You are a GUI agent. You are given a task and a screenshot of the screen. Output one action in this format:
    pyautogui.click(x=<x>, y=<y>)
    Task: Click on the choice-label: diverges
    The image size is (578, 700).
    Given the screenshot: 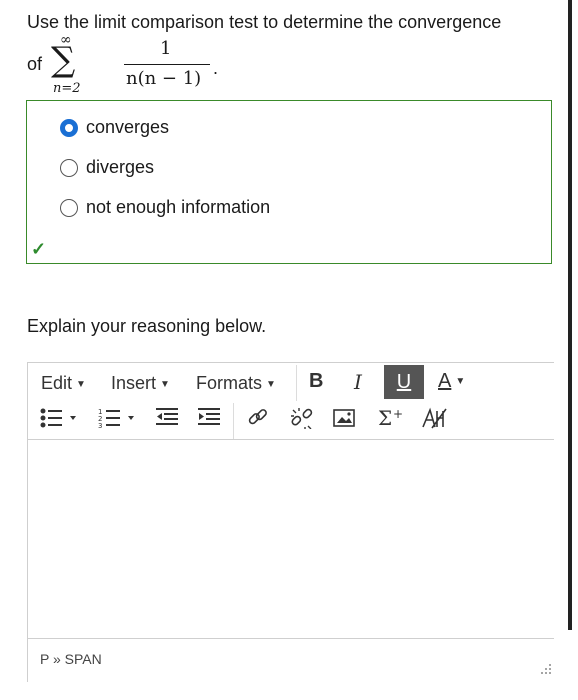 What is the action you would take?
    pyautogui.click(x=120, y=167)
    